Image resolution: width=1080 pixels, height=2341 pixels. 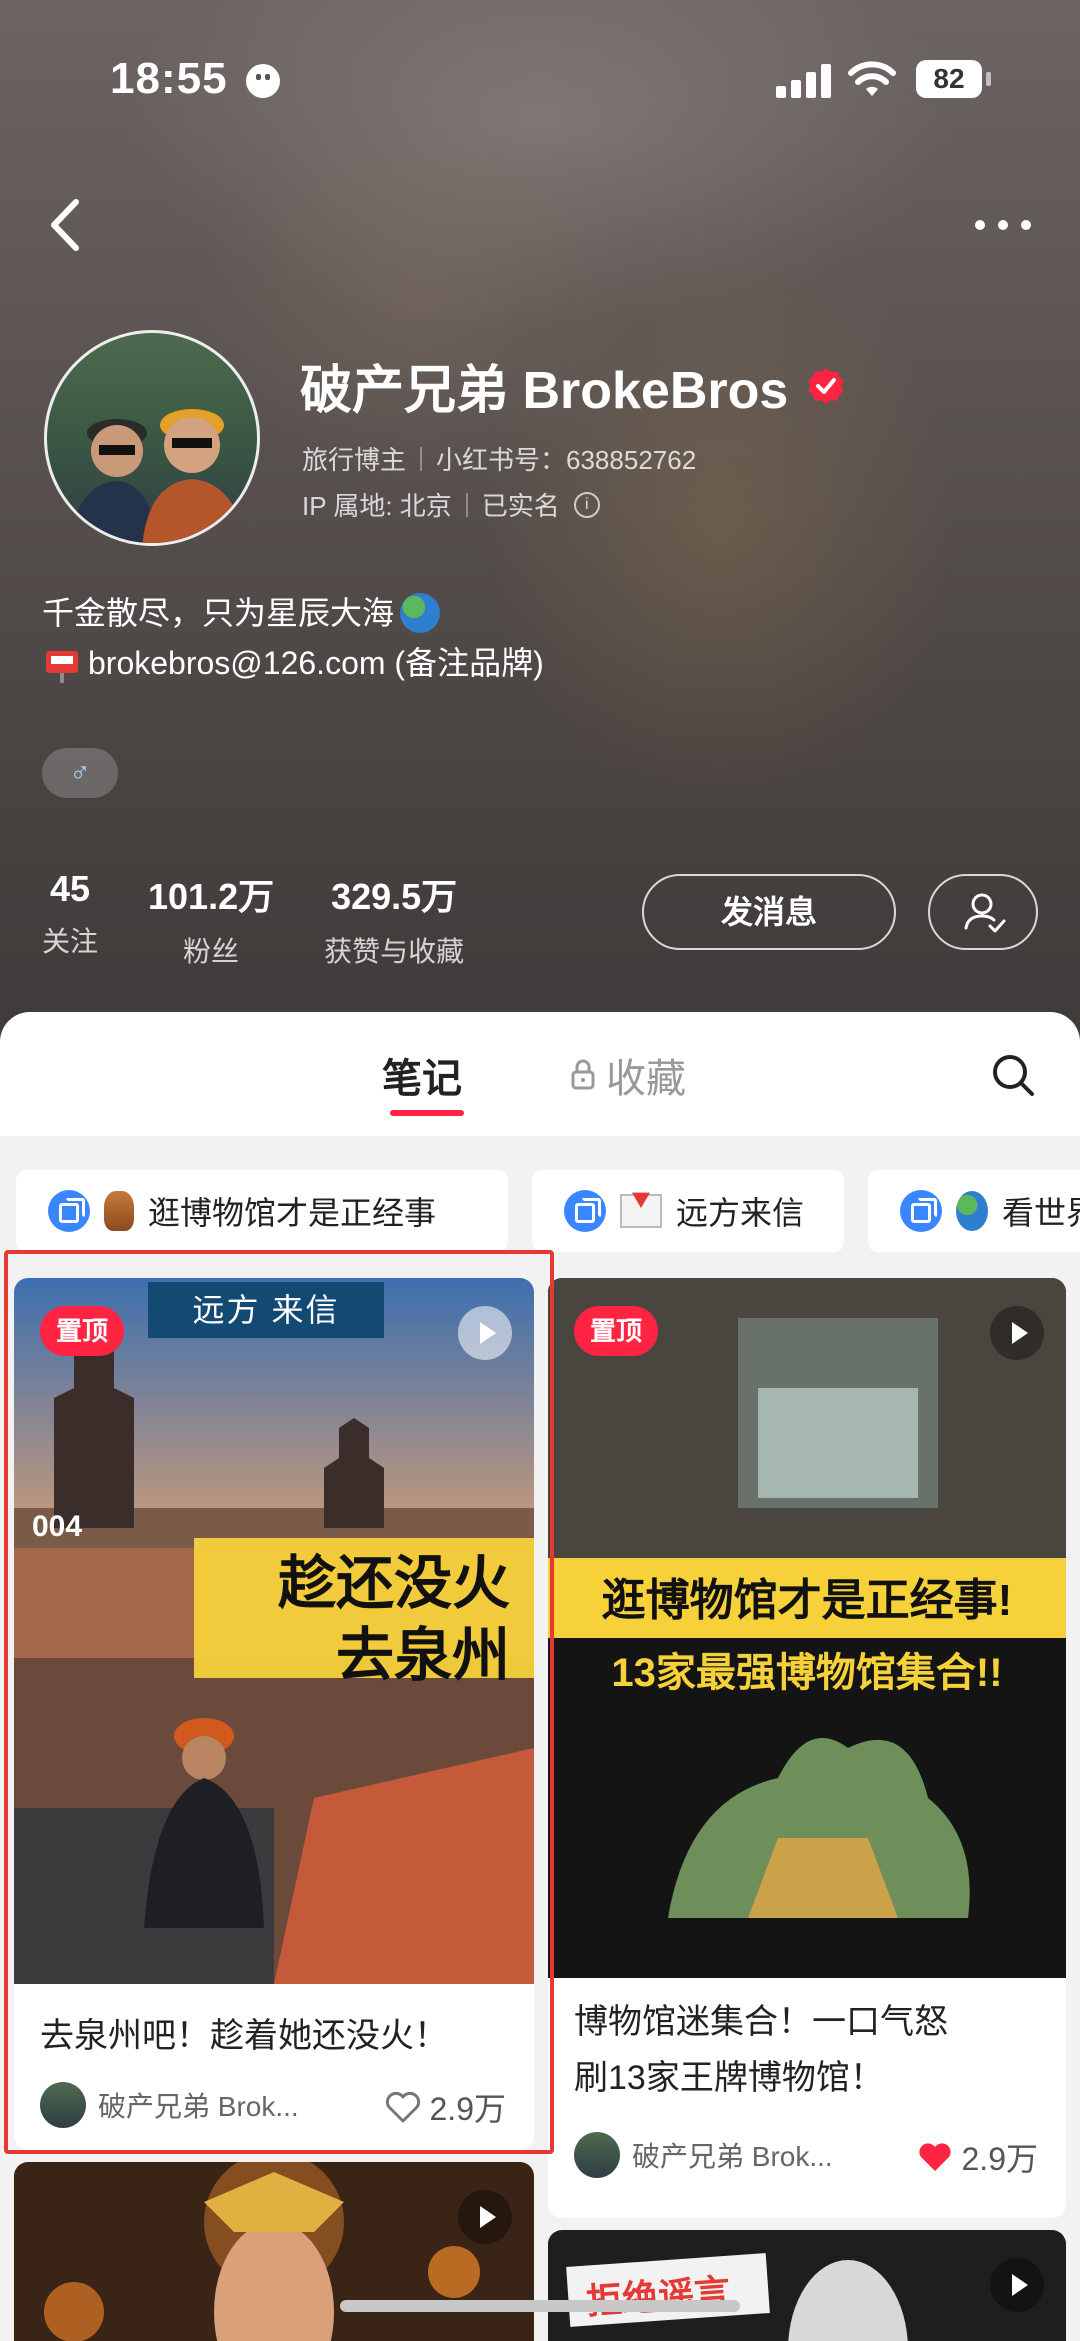 I want to click on battery-indicator: 82, so click(x=949, y=79).